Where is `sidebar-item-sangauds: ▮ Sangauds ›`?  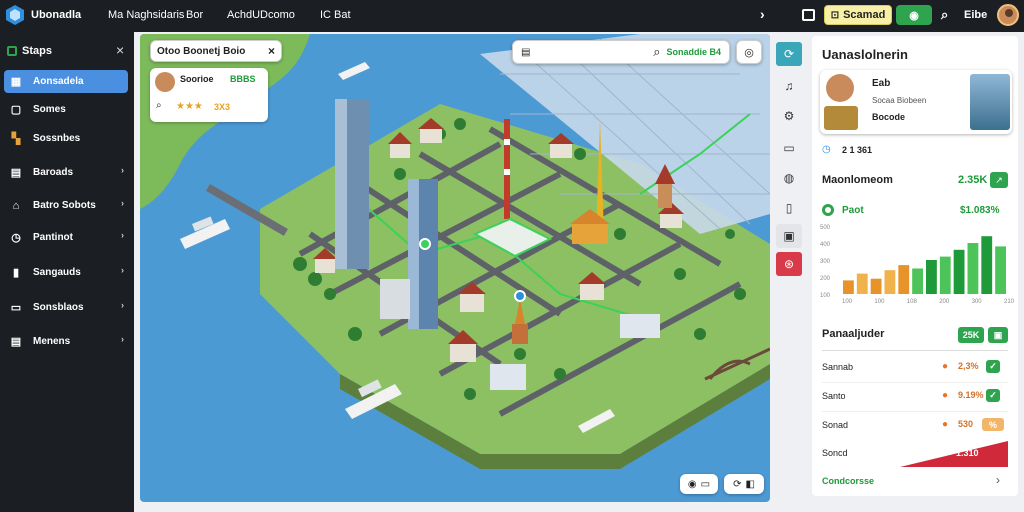
sidebar-item-sangauds: ▮ Sangauds › is located at coordinates (66, 272).